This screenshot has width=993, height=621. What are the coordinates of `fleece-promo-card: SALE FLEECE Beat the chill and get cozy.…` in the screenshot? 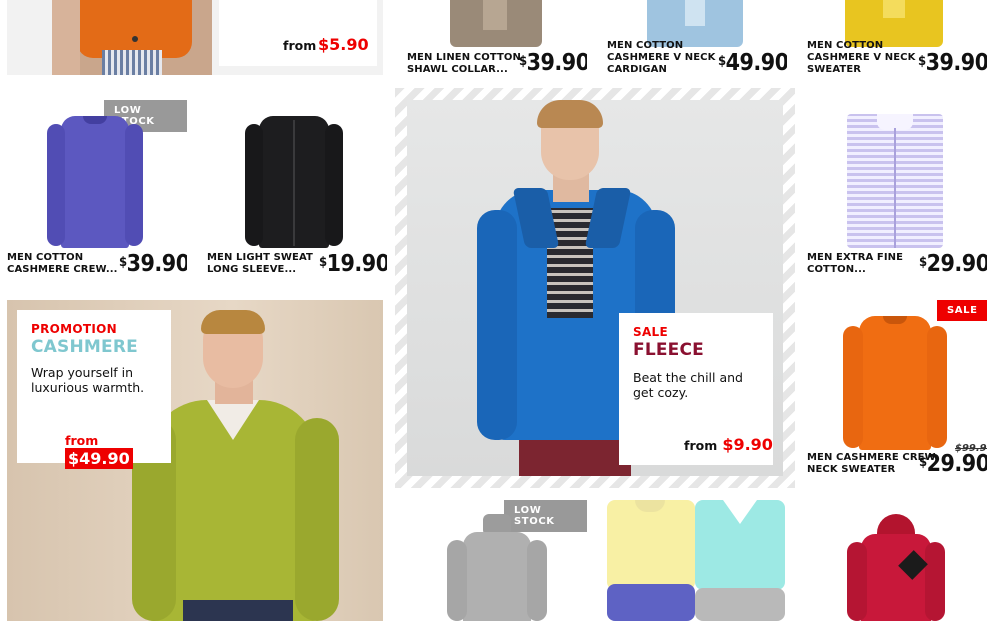 It's located at (696, 389).